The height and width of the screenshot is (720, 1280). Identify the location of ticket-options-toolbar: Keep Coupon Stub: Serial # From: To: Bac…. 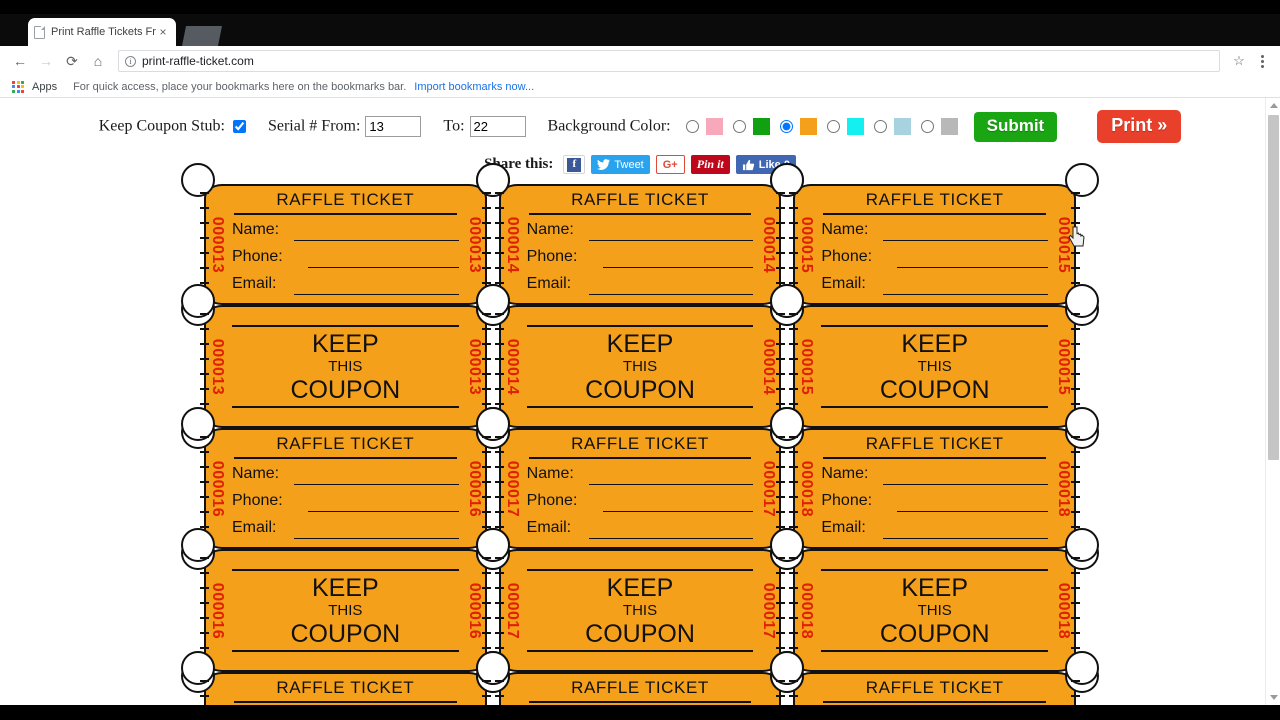
(640, 123).